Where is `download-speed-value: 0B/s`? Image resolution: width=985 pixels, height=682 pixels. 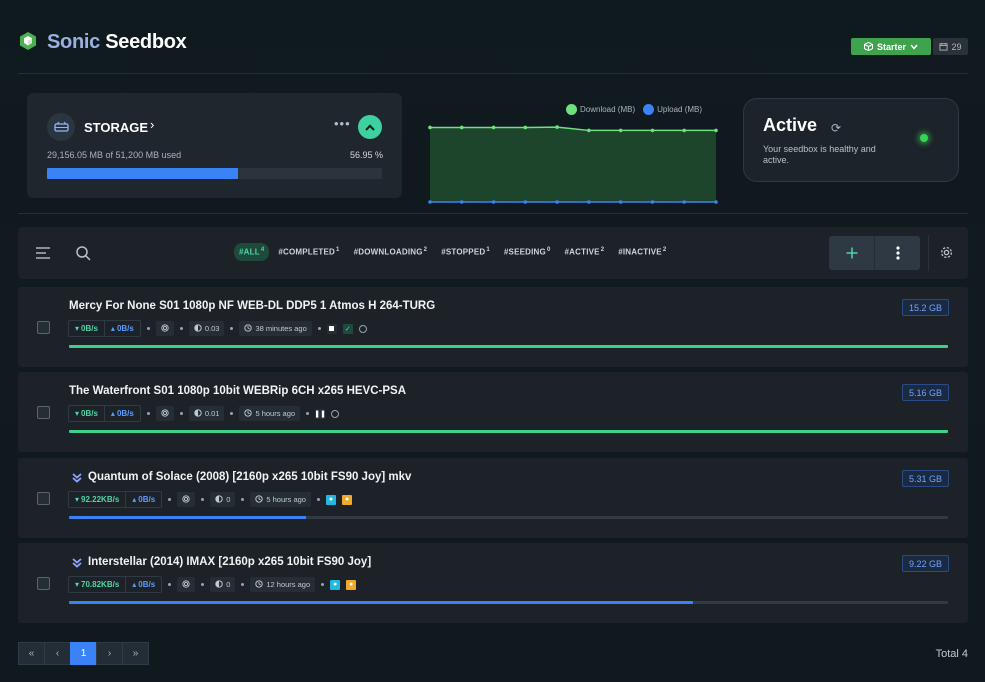 download-speed-value: 0B/s is located at coordinates (89, 413).